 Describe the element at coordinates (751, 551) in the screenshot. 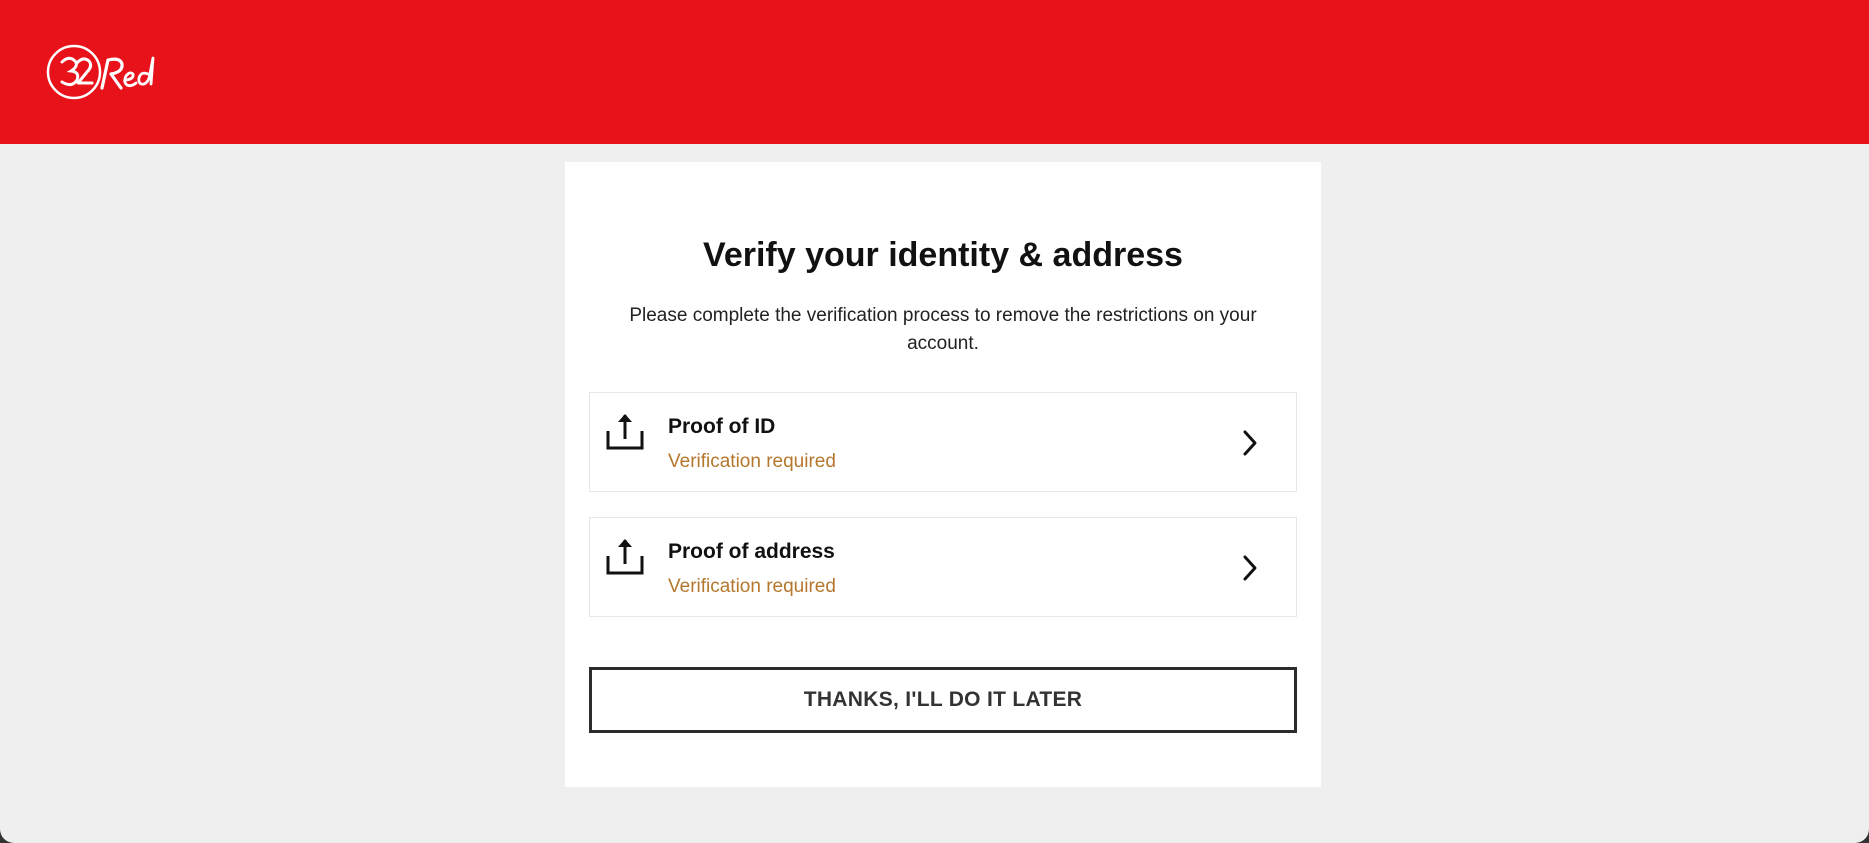

I see `item-label: Proof of address` at that location.